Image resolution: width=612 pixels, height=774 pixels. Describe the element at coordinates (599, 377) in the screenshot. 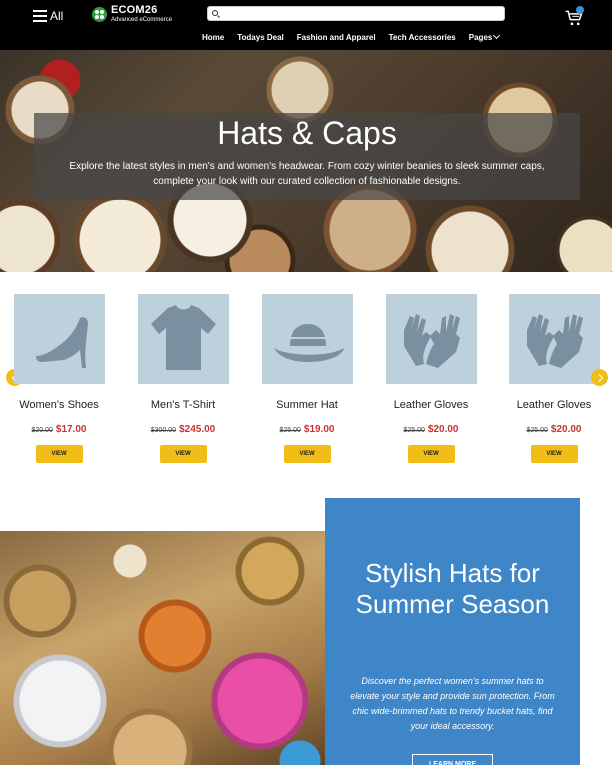

I see `chevron-right-icon` at that location.